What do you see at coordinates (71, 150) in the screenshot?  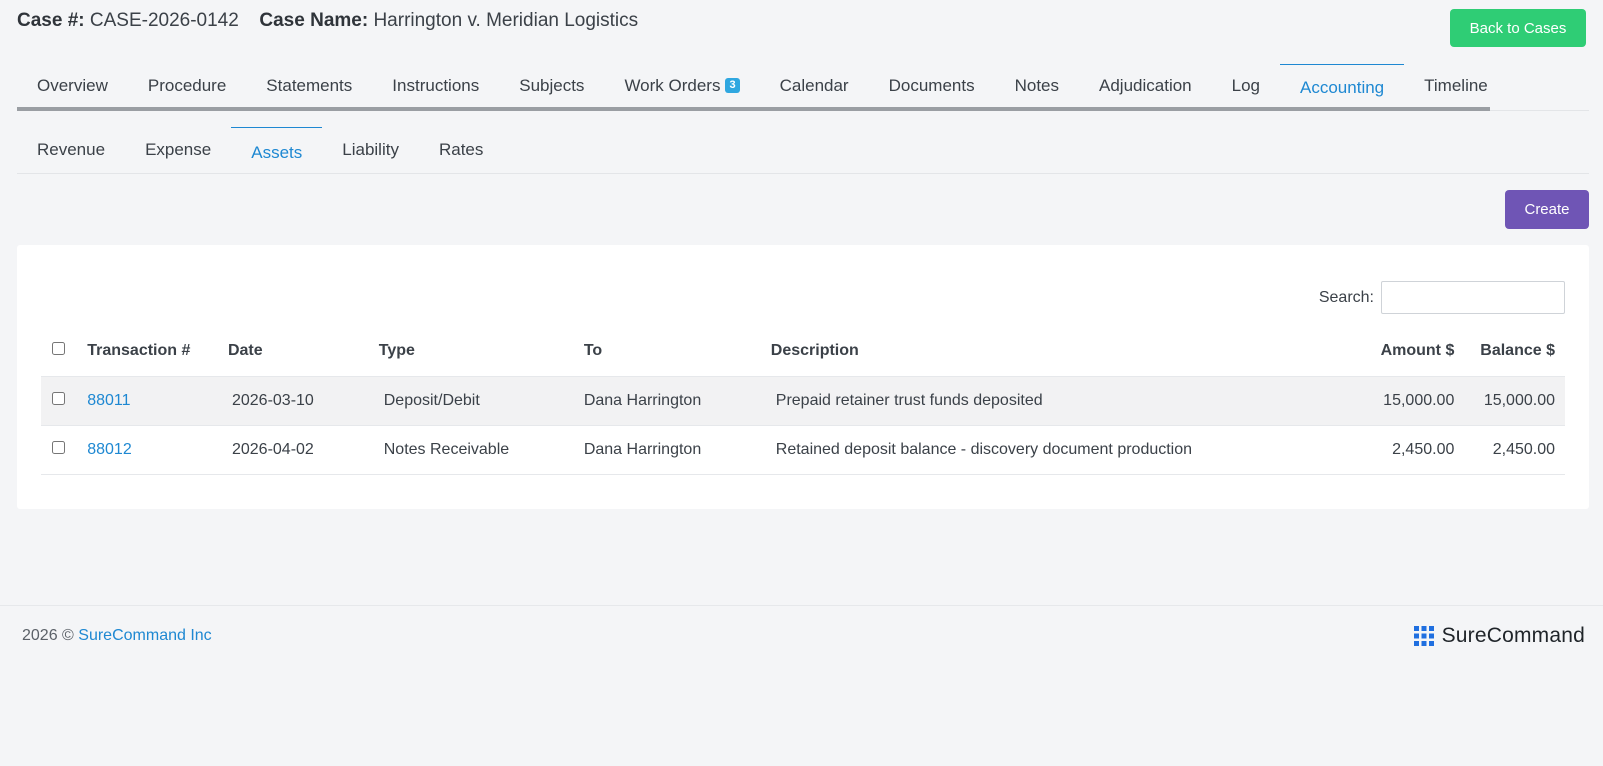 I see `subtab-revenue: Revenue` at bounding box center [71, 150].